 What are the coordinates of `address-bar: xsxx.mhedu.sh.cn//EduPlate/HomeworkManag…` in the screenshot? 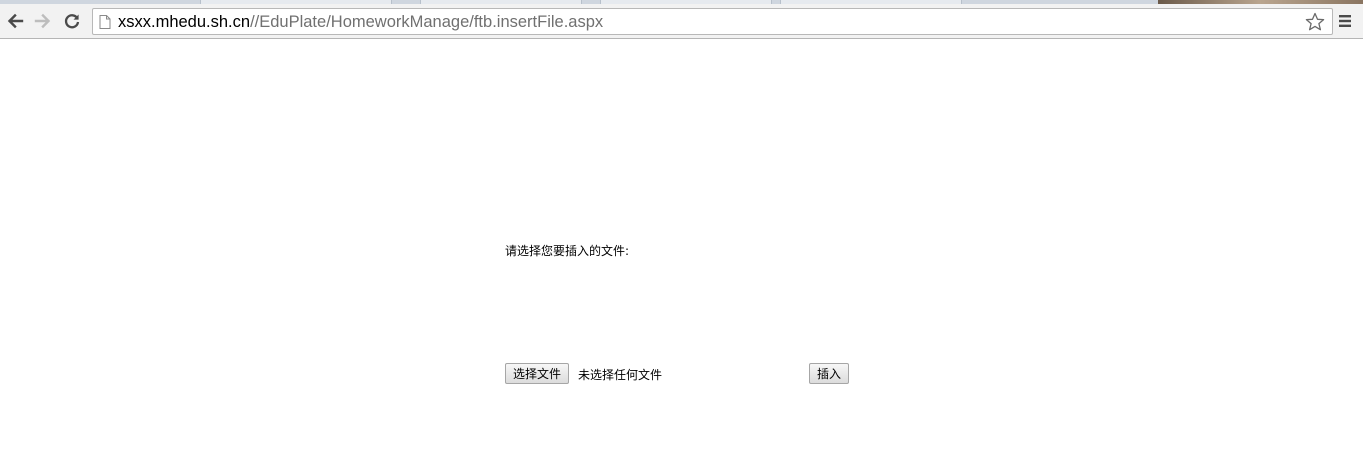 It's located at (712, 21).